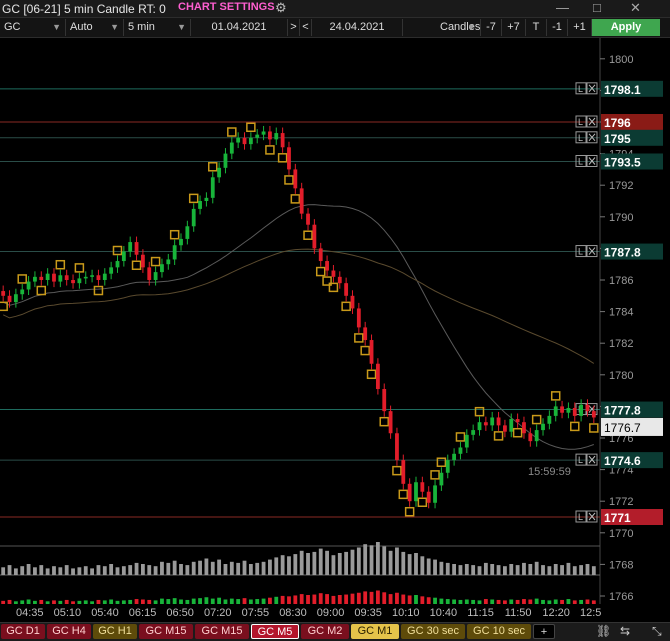 The image size is (670, 641). What do you see at coordinates (557, 27) in the screenshot?
I see `minus1-button: -1` at bounding box center [557, 27].